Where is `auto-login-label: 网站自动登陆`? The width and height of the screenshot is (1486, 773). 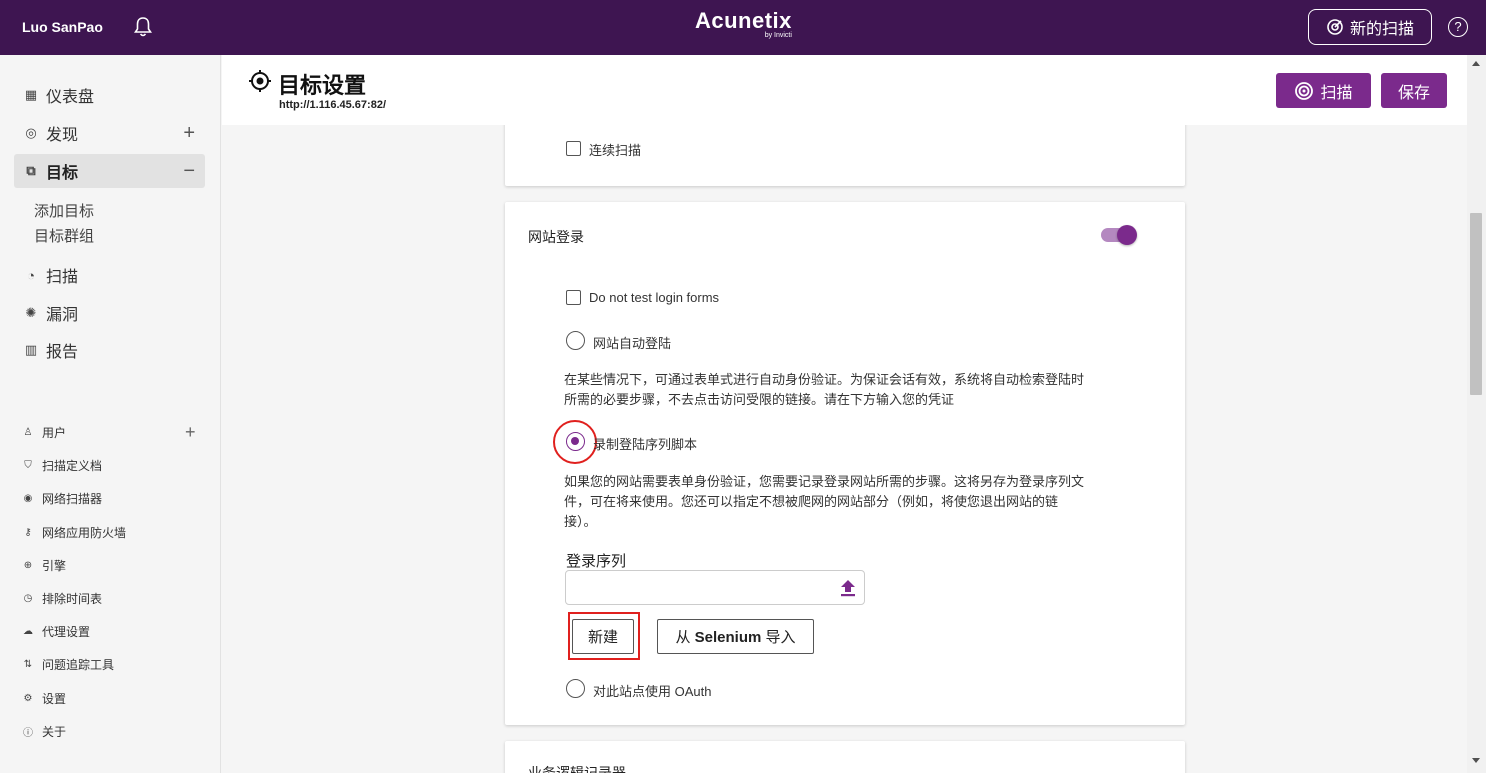 auto-login-label: 网站自动登陆 is located at coordinates (632, 343).